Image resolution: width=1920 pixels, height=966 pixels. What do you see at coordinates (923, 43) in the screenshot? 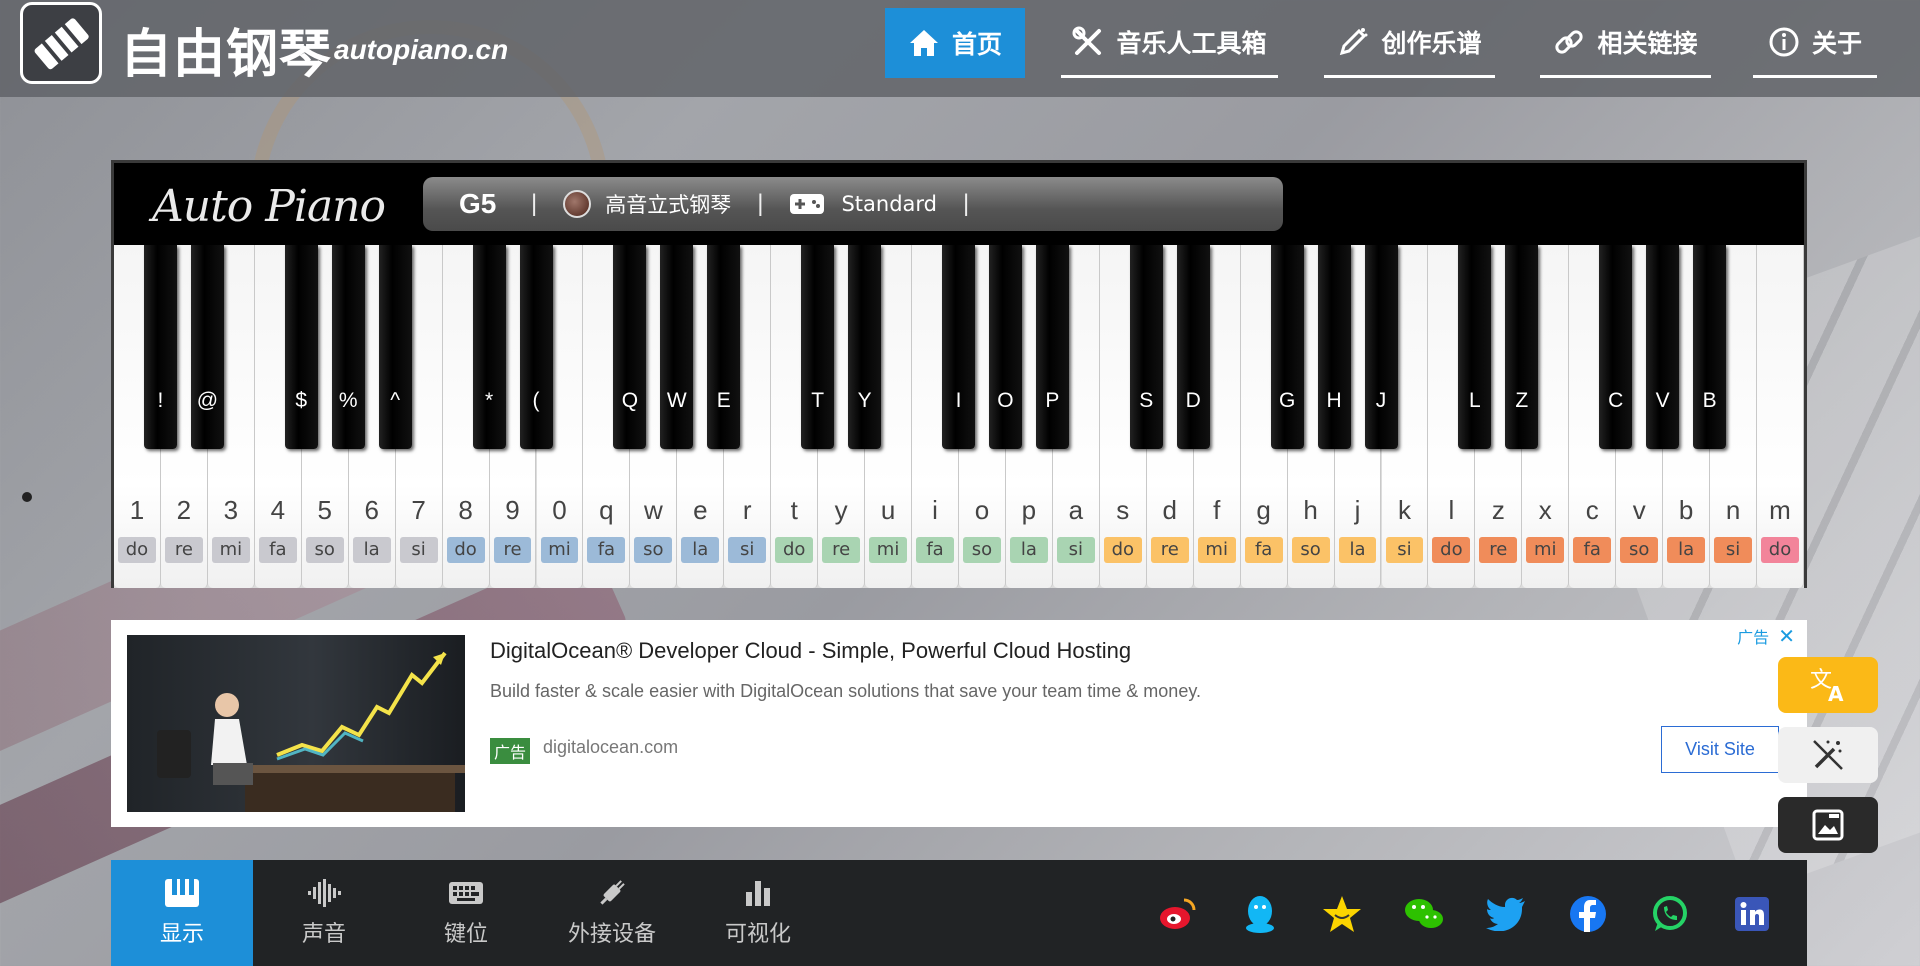
I see `home-icon` at bounding box center [923, 43].